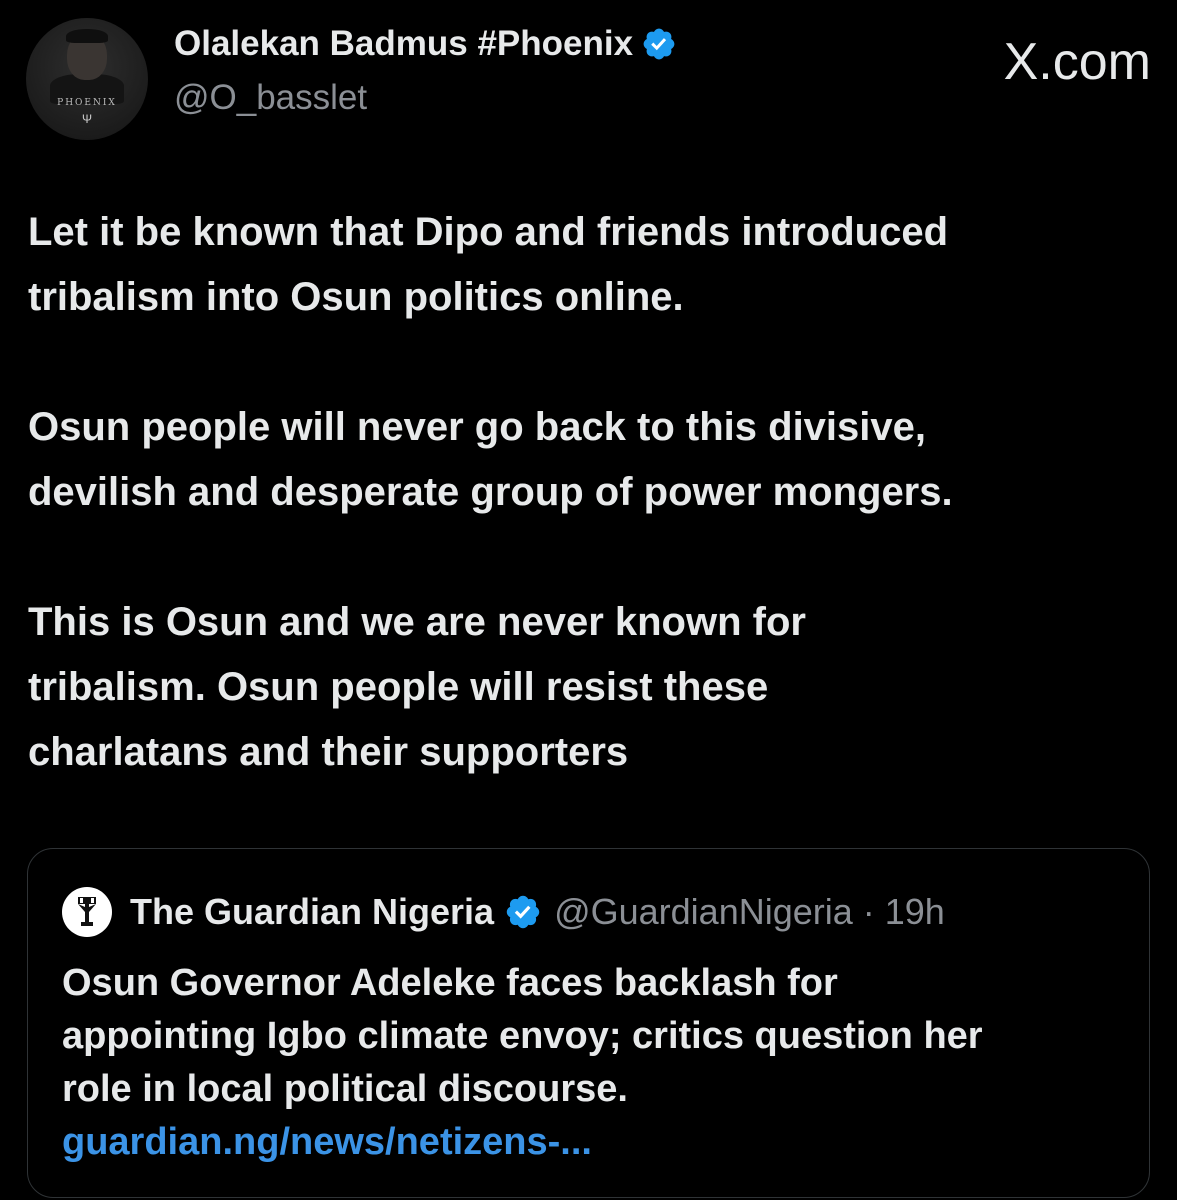  I want to click on guardian-logo-icon, so click(87, 911).